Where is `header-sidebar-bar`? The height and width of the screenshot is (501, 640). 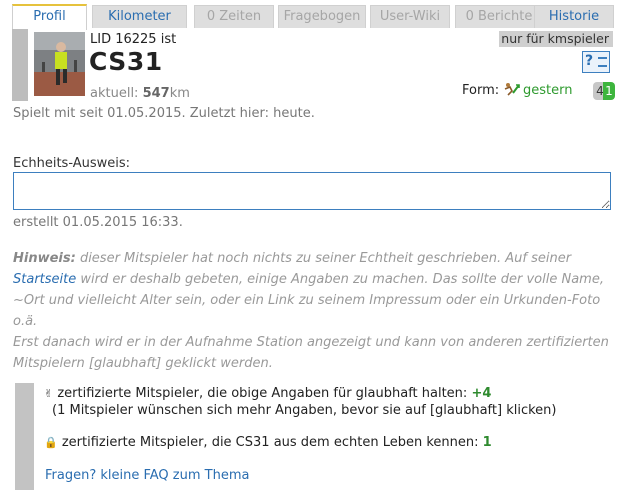
header-sidebar-bar is located at coordinates (20, 65).